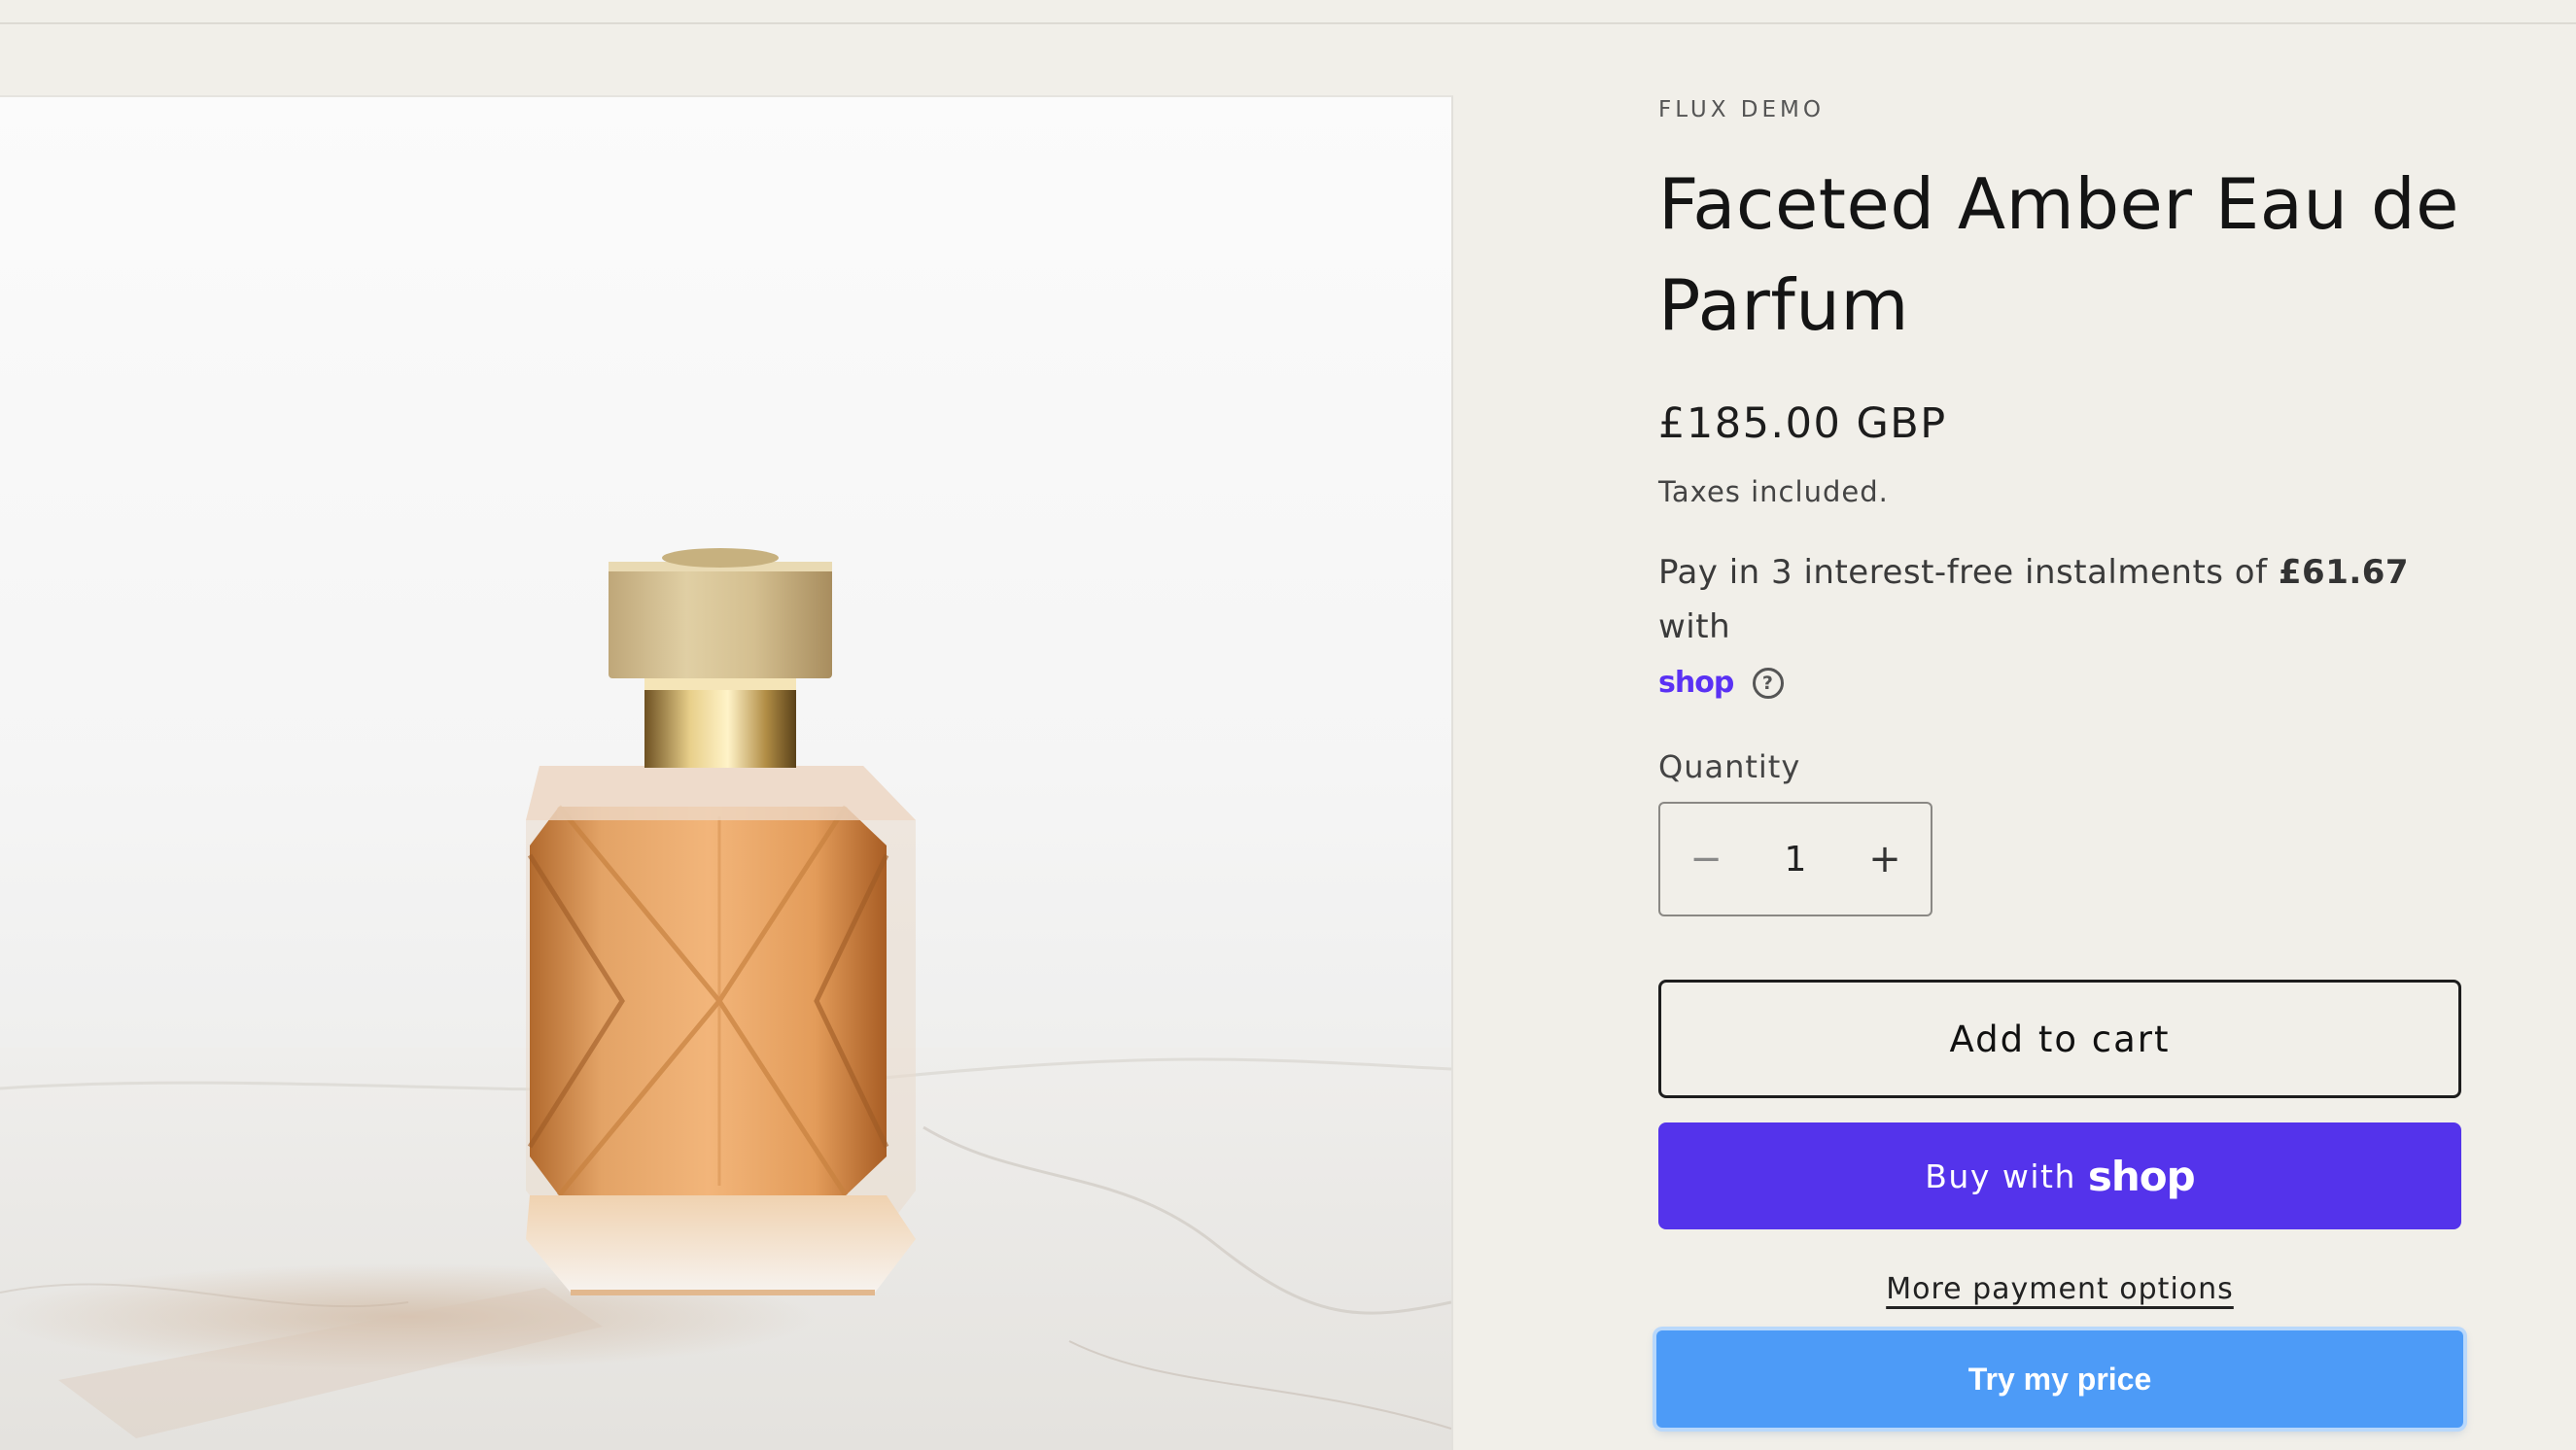  What do you see at coordinates (2060, 1379) in the screenshot?
I see `try-my-price-button: Try my price` at bounding box center [2060, 1379].